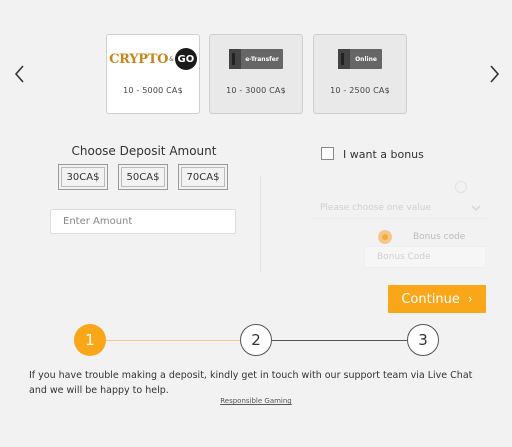 The height and width of the screenshot is (447, 512). What do you see at coordinates (171, 59) in the screenshot?
I see `cryptogo-logo-amp: &` at bounding box center [171, 59].